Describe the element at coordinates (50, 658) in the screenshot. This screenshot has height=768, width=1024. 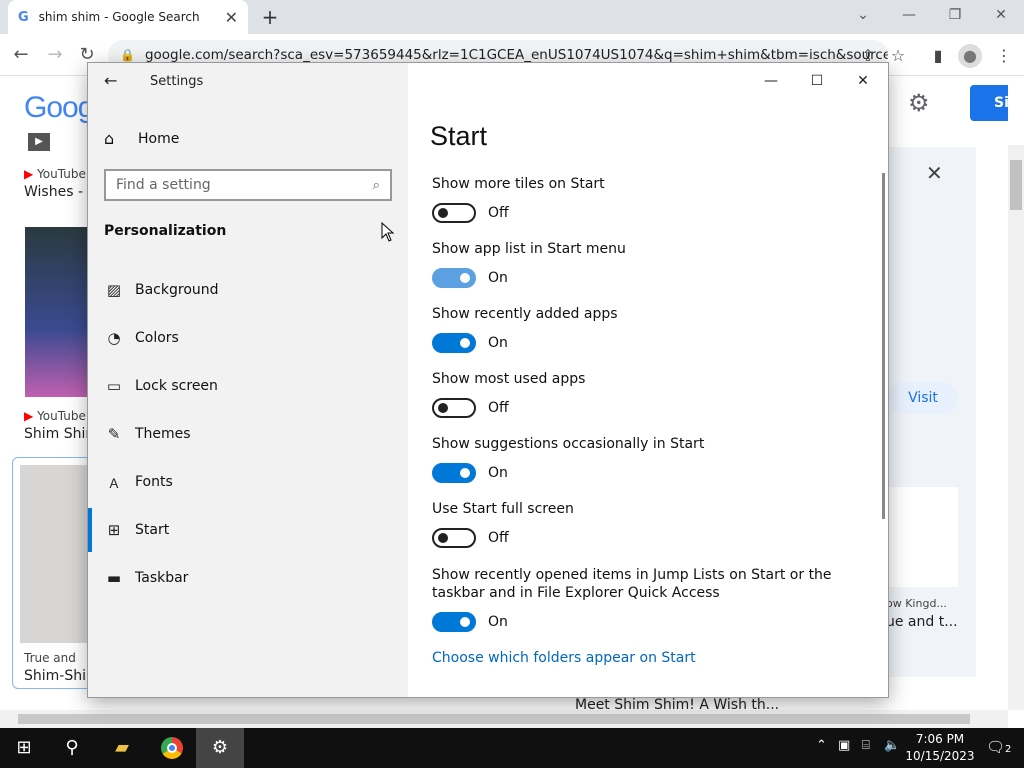
I see `result-source: True and` at that location.